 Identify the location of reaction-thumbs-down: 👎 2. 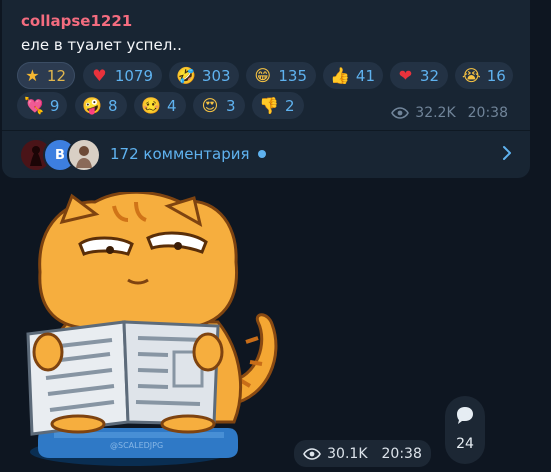
(278, 105).